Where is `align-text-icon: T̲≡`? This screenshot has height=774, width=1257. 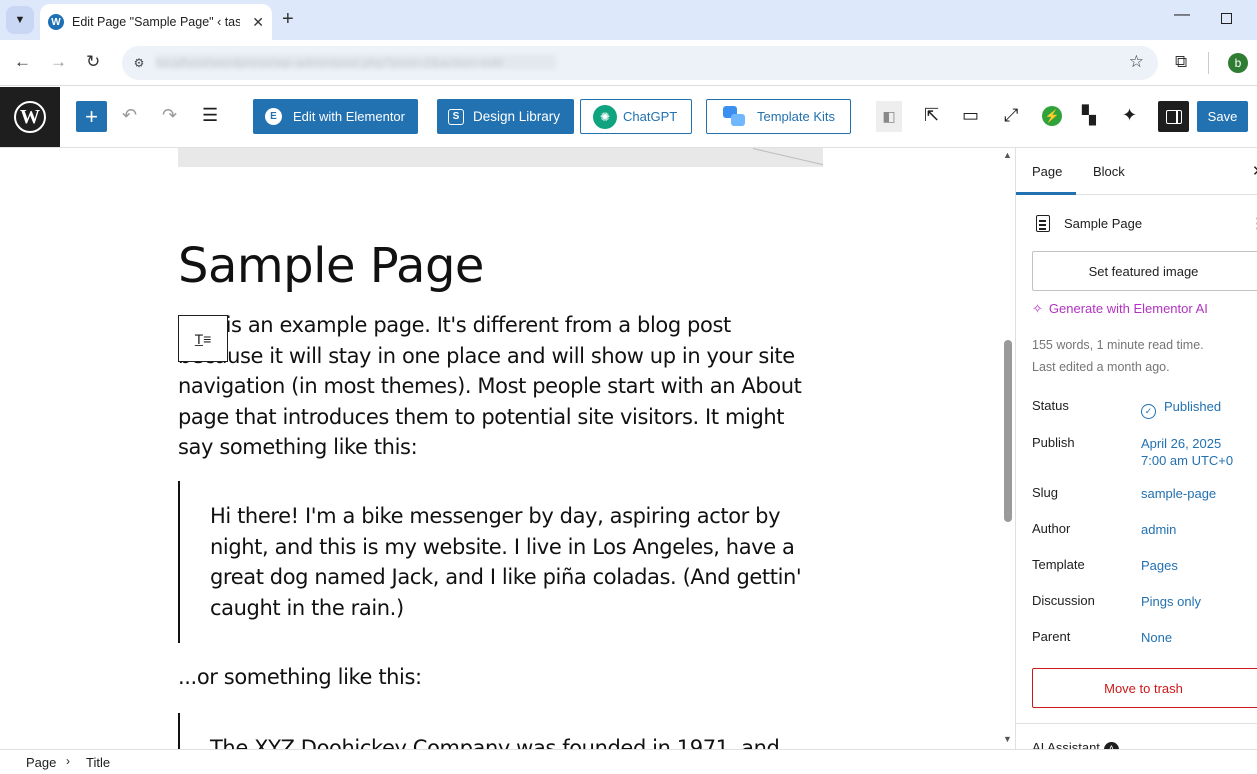
align-text-icon: T̲≡ is located at coordinates (203, 338).